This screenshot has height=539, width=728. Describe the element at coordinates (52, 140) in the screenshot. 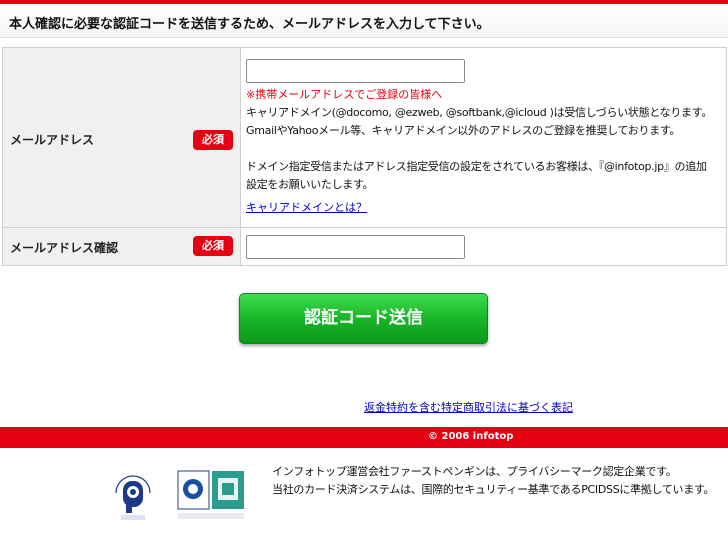

I see `email-label: メールアドレス` at that location.